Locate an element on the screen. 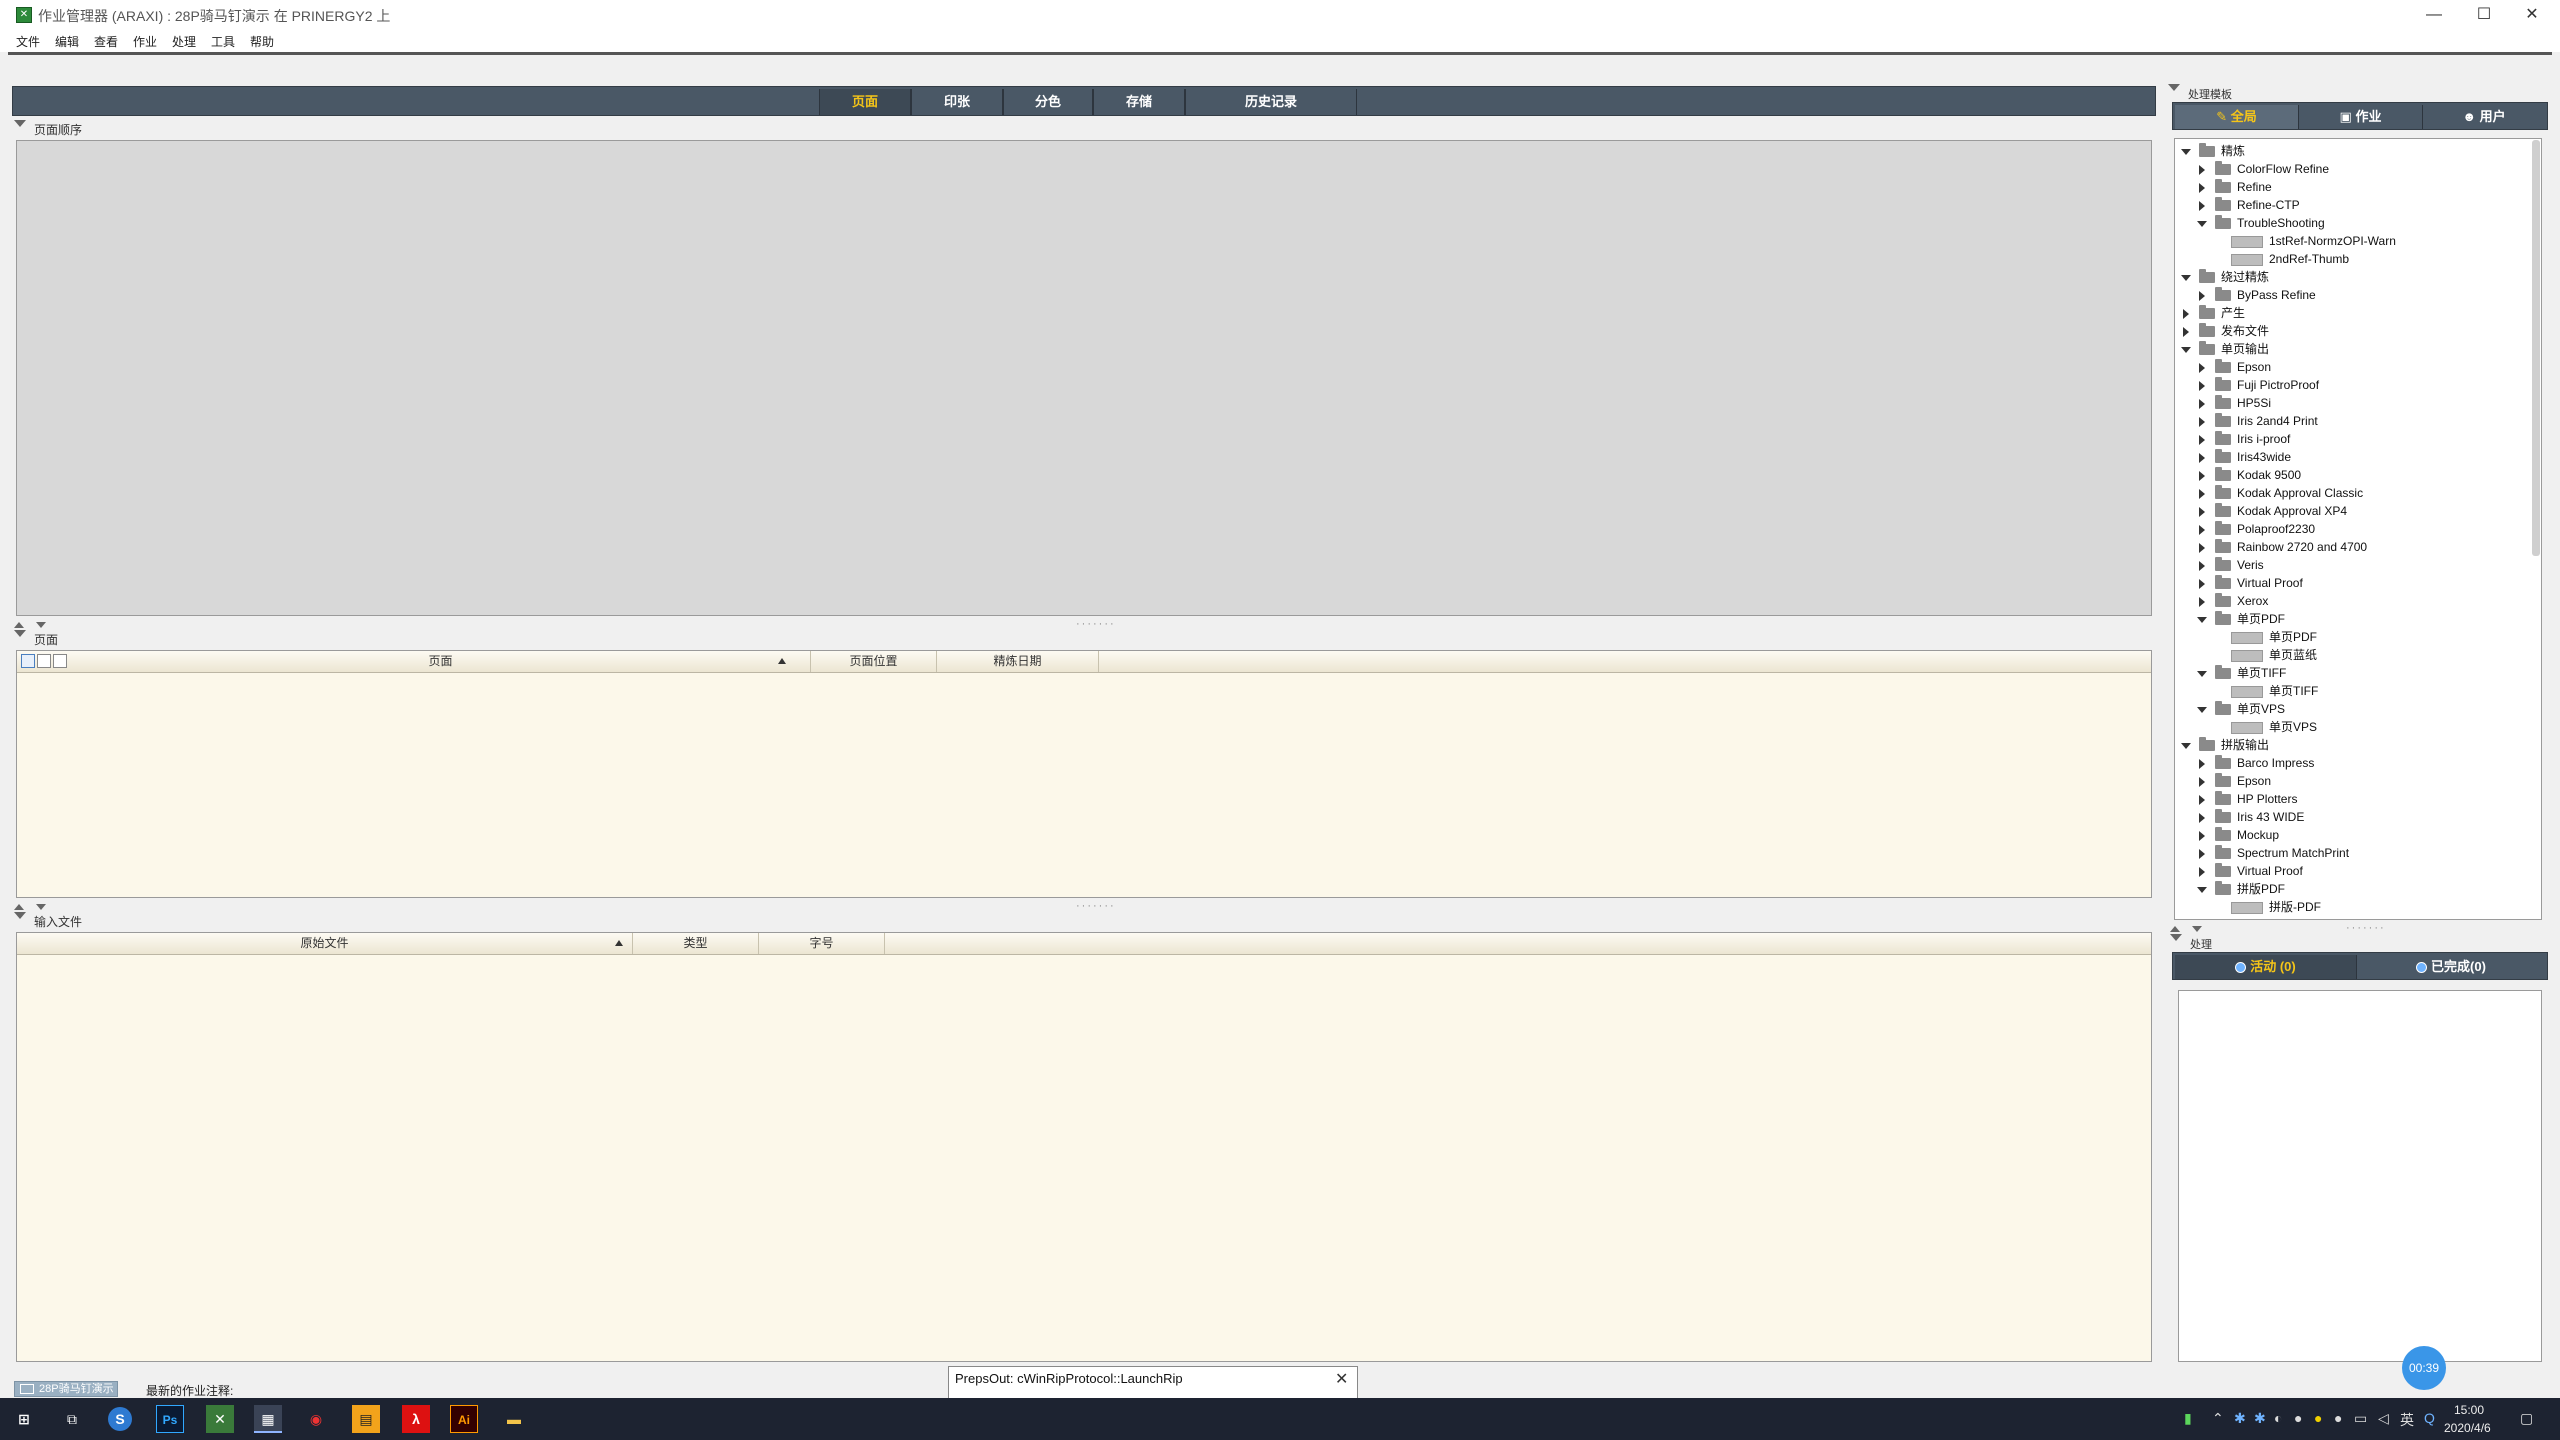  tree-item: 拼版PDF is located at coordinates (2288, 889).